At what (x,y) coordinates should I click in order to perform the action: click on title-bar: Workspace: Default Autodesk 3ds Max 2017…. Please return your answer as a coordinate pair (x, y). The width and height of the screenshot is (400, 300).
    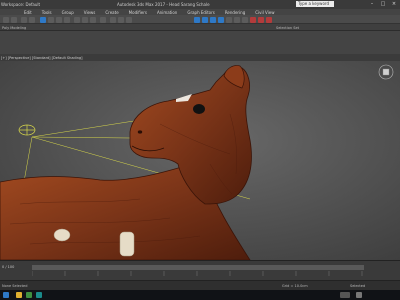
    Looking at the image, I should click on (200, 6).